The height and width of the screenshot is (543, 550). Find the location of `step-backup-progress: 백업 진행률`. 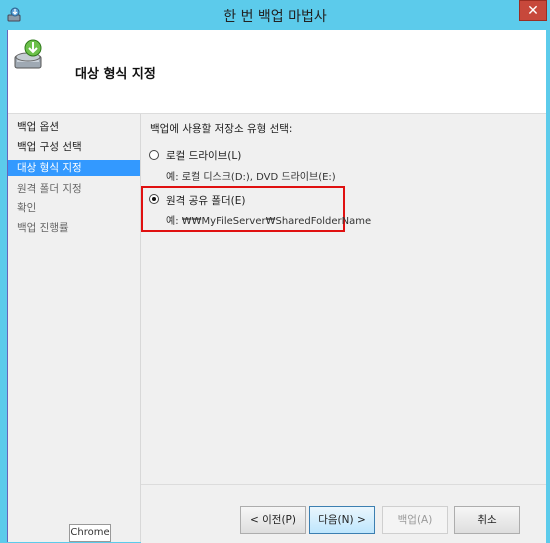

step-backup-progress: 백업 진행률 is located at coordinates (74, 228).